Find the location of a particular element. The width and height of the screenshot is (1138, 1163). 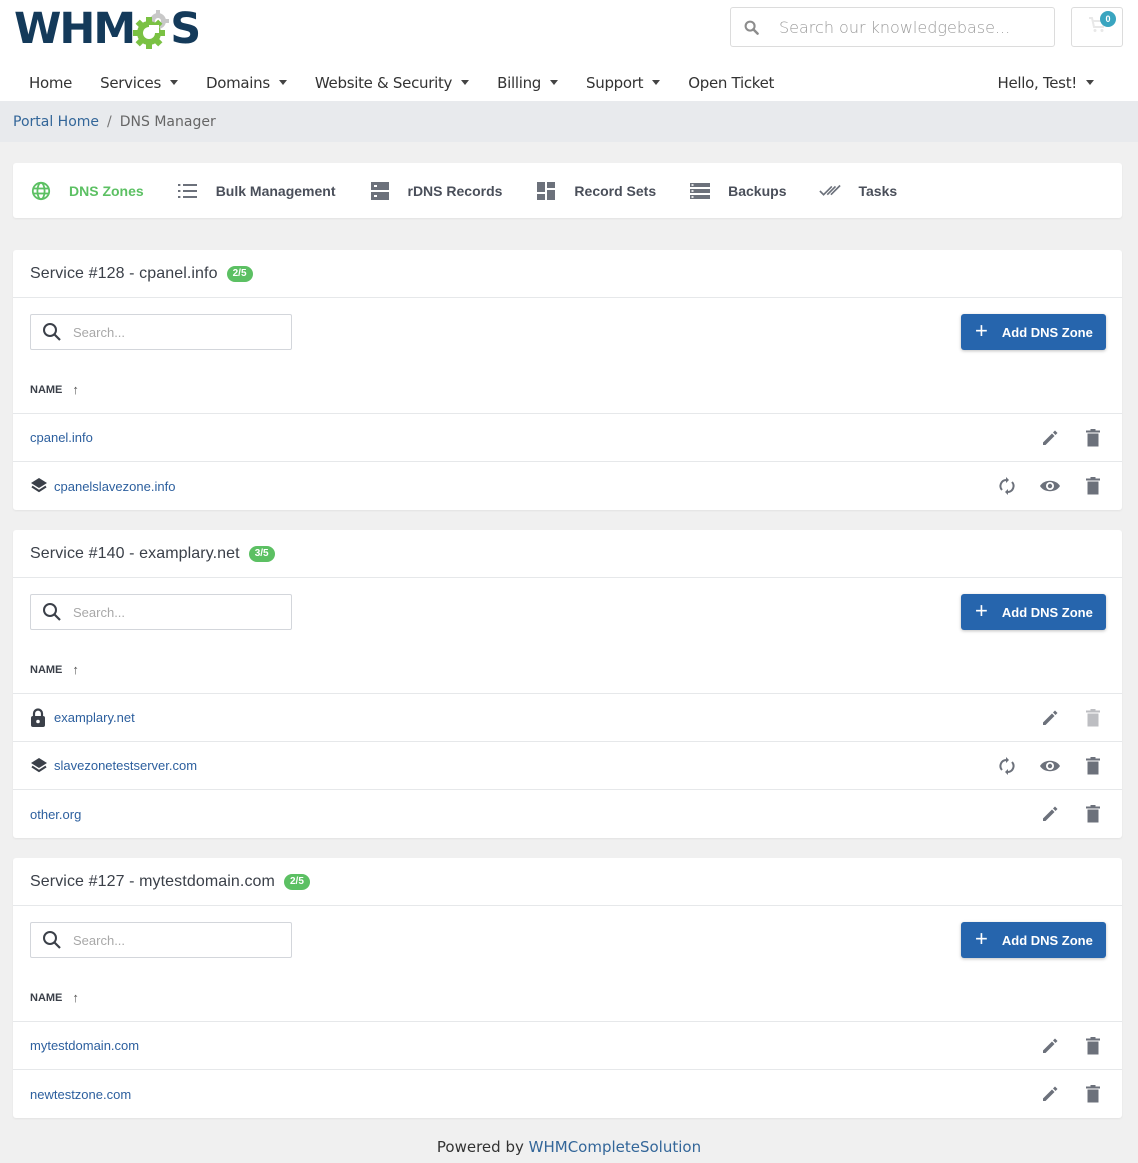

nav-billing: Billing is located at coordinates (527, 83).